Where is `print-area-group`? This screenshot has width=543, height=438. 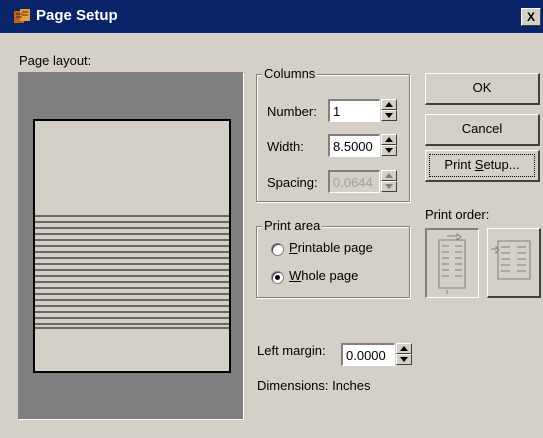 print-area-group is located at coordinates (333, 262).